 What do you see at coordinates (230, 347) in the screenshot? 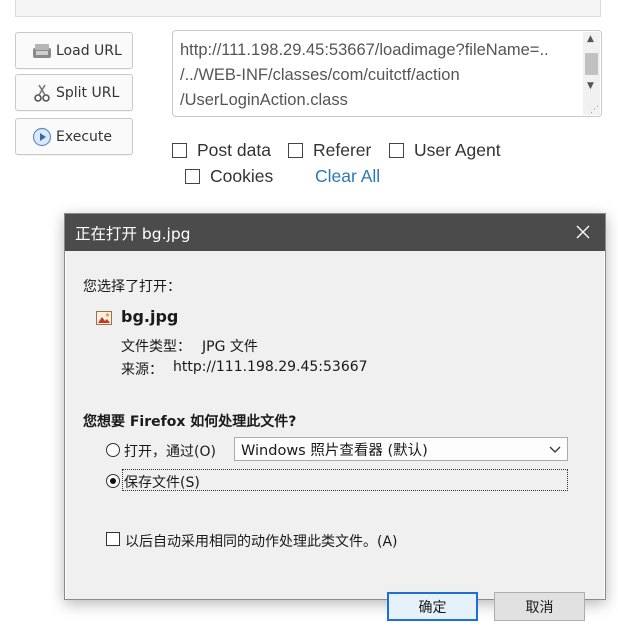
I see `file-type-value: JPG 文件` at bounding box center [230, 347].